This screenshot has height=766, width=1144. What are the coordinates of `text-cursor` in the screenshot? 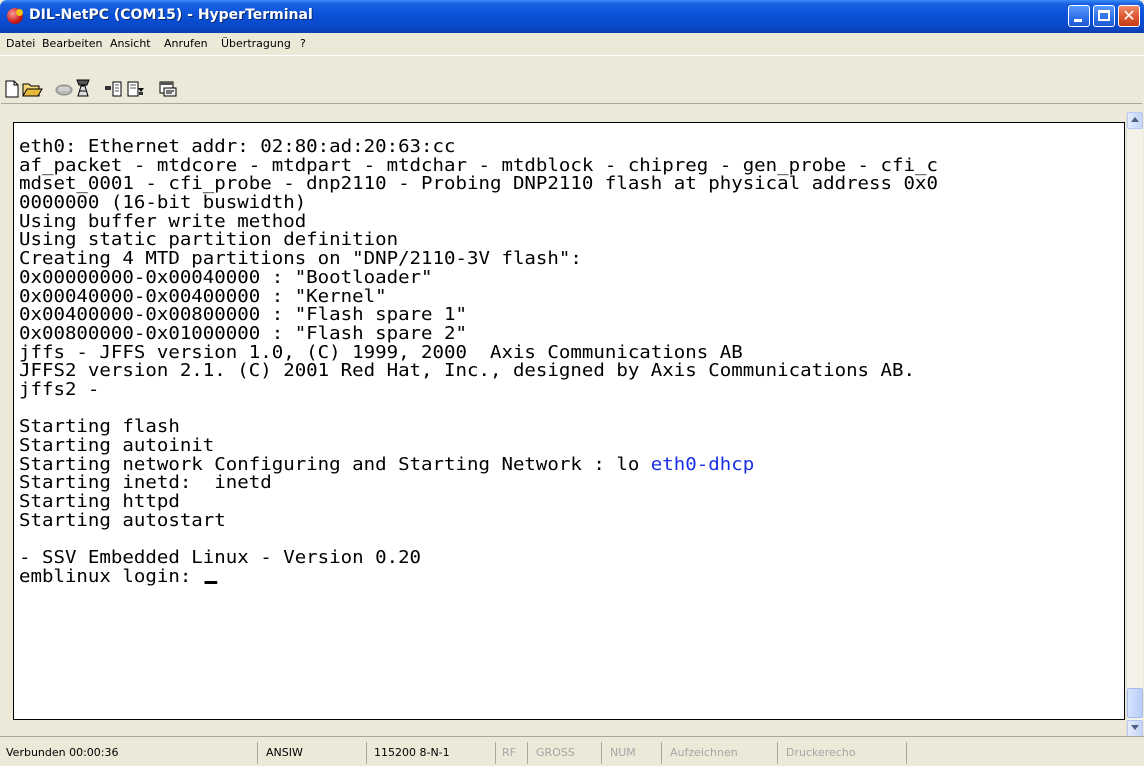 It's located at (211, 582).